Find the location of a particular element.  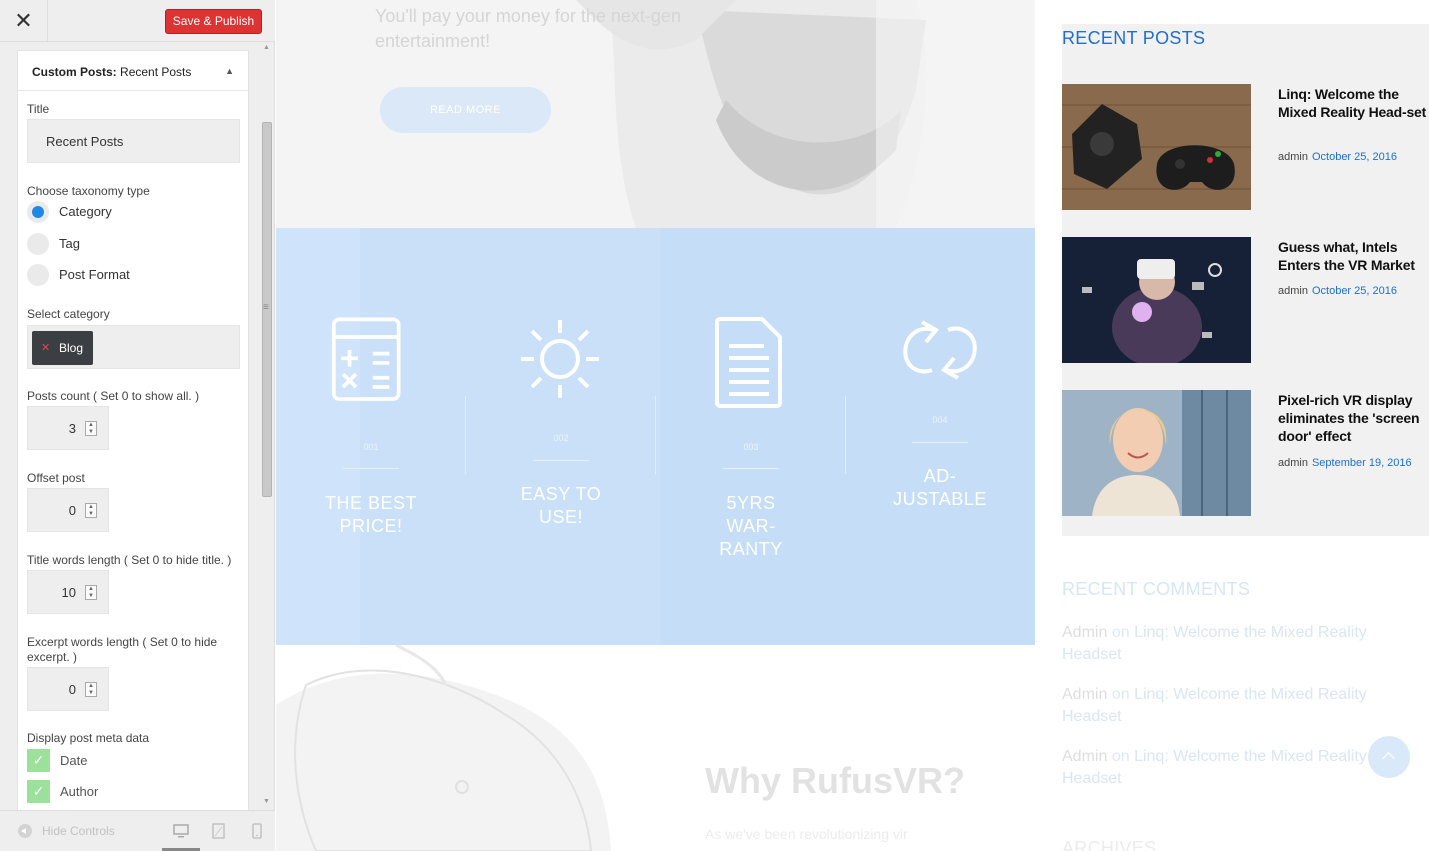

category-label: Select category is located at coordinates (68, 314).